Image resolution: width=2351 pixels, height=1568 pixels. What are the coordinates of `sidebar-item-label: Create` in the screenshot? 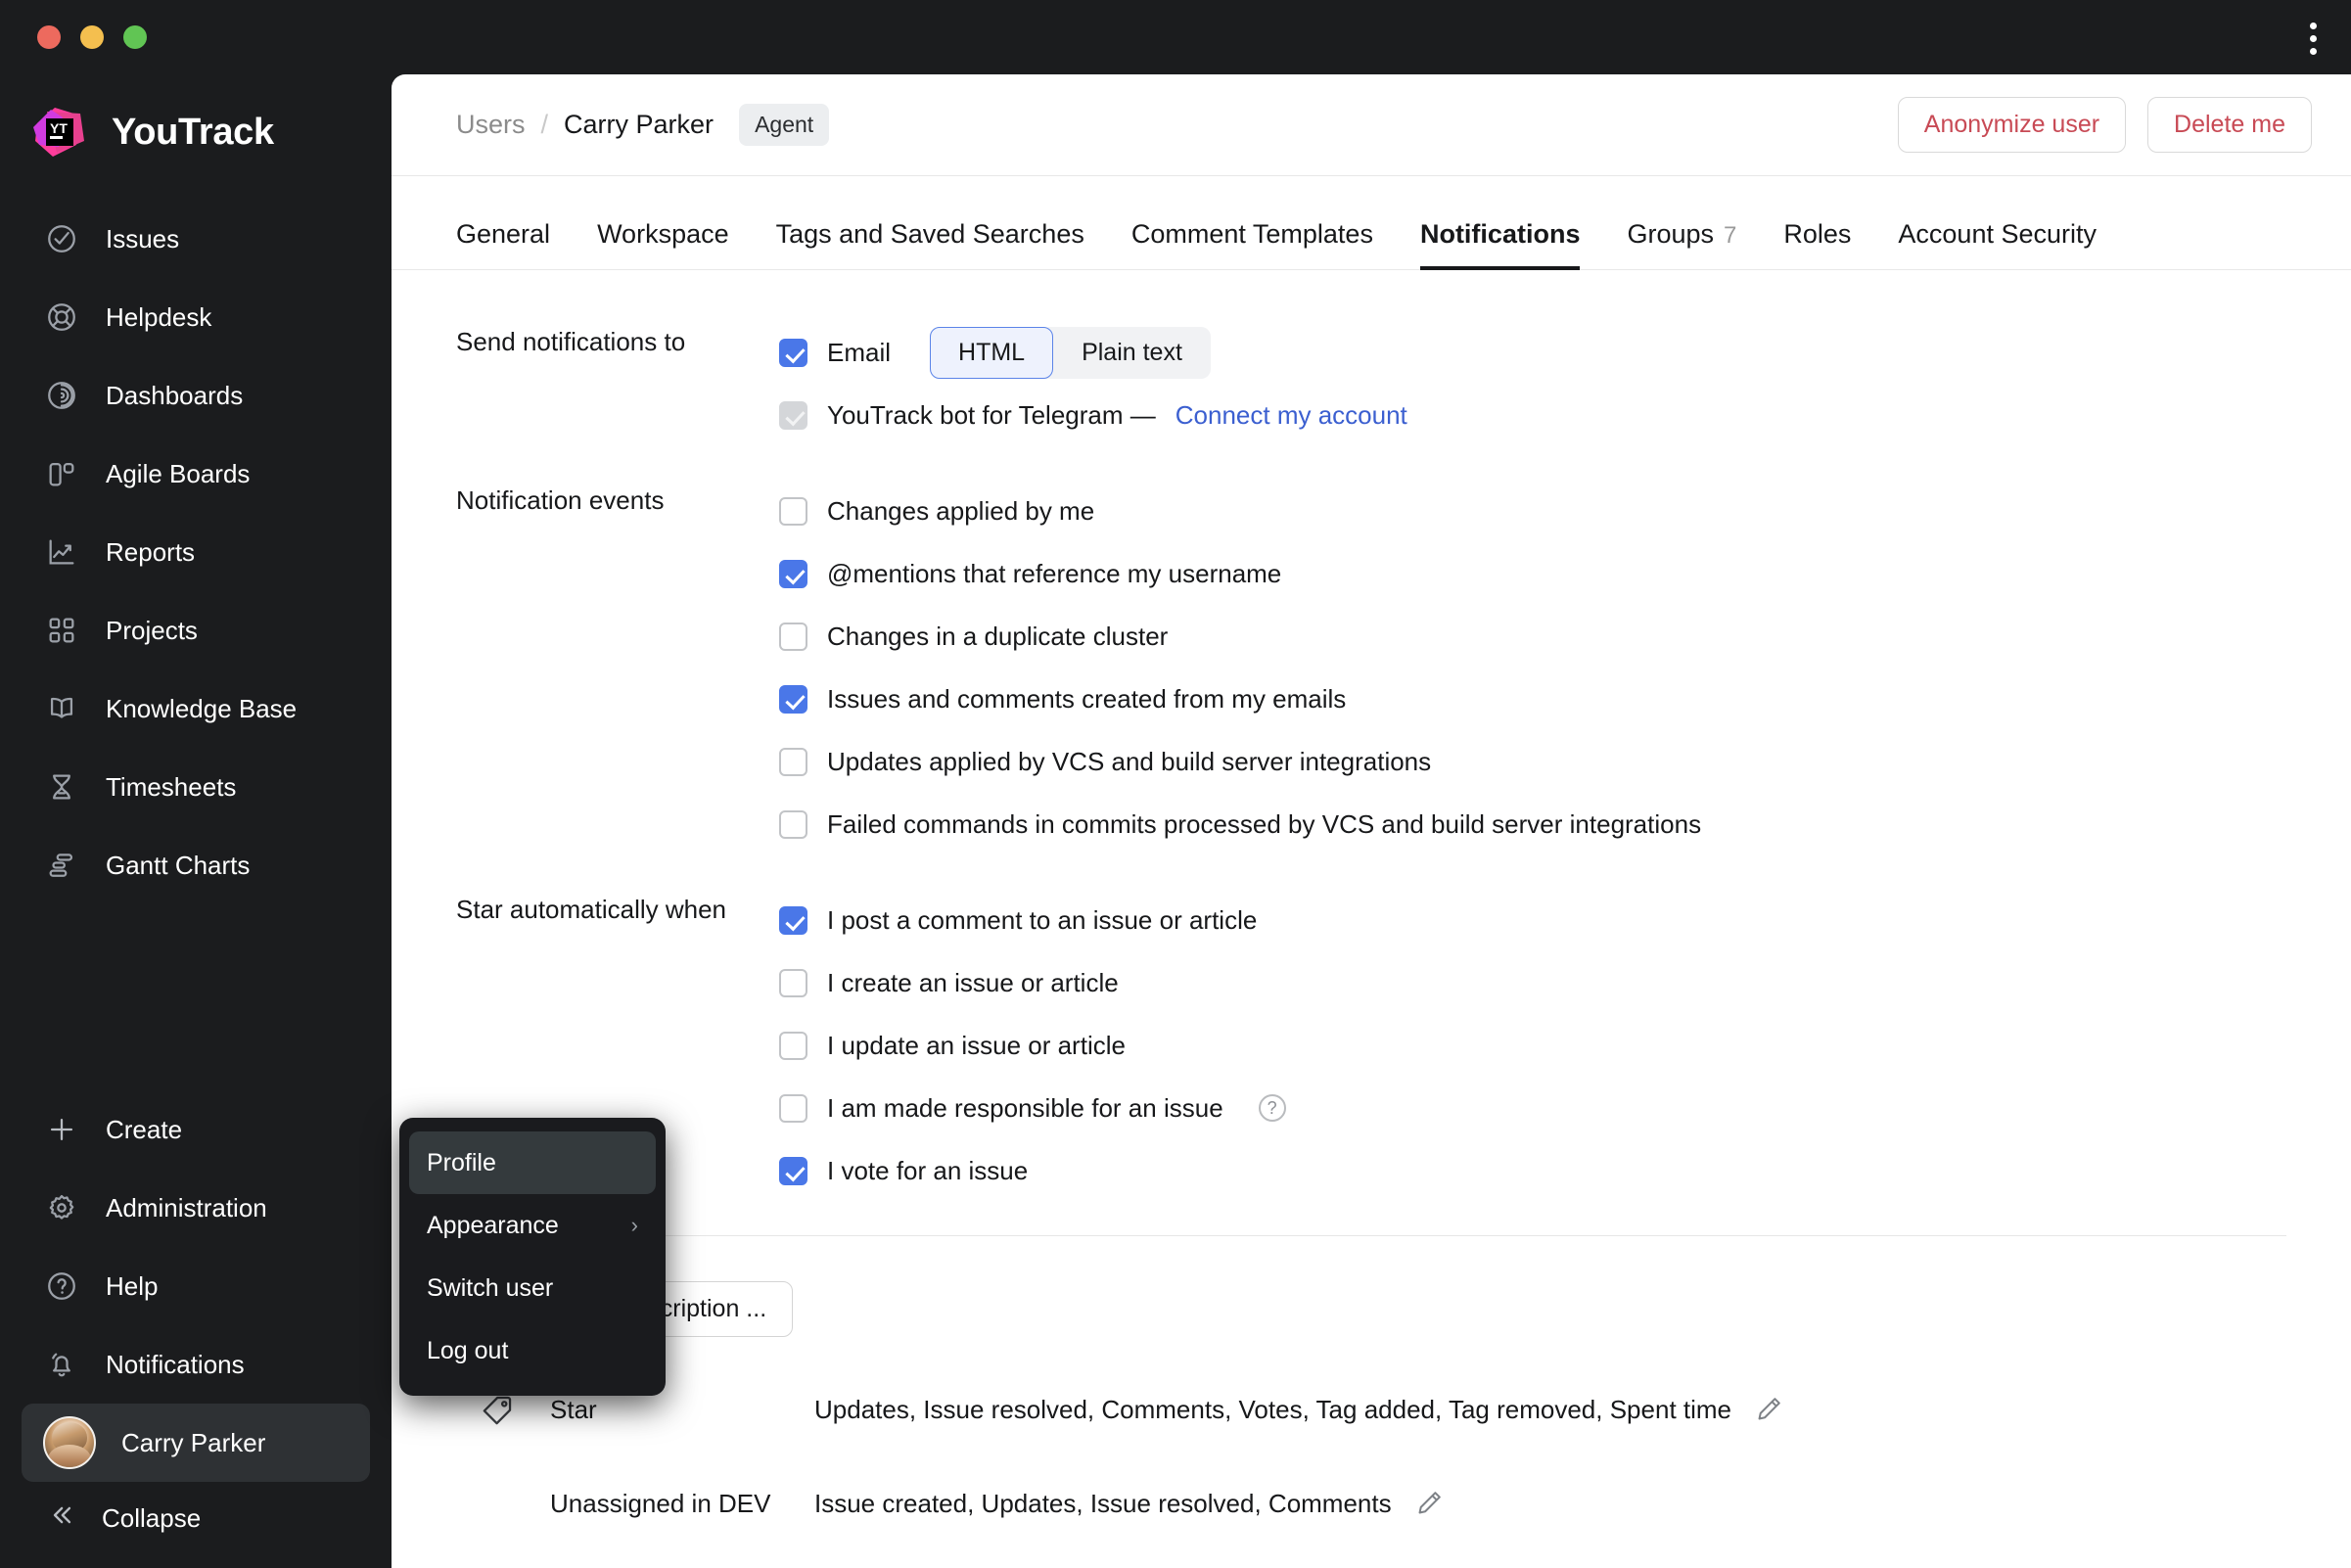 It's located at (145, 1129).